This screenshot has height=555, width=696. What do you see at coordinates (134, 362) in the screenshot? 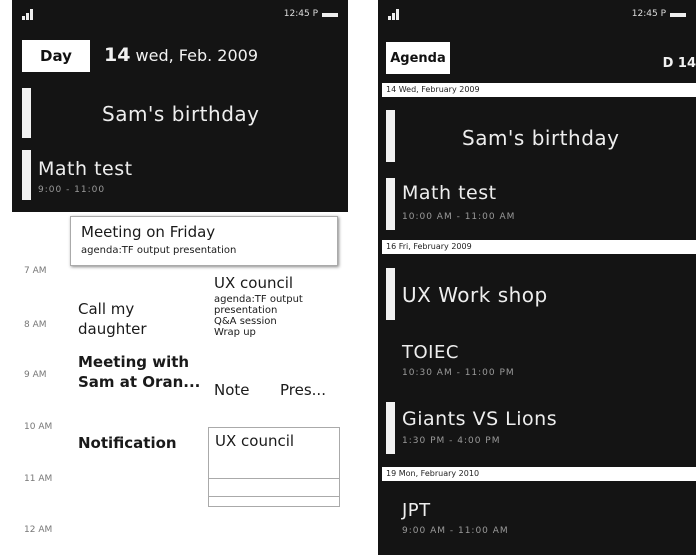
I see `event-line: Meeting with` at bounding box center [134, 362].